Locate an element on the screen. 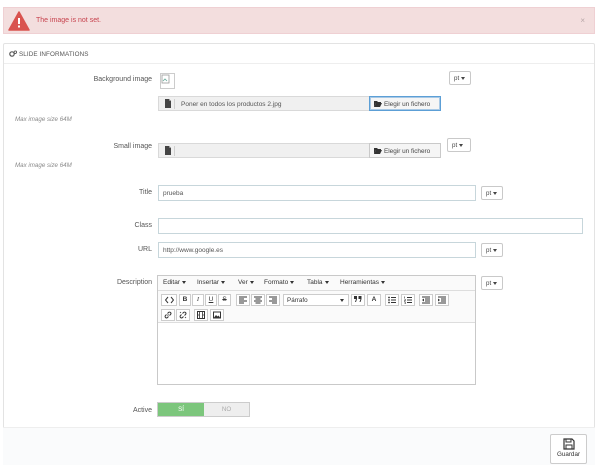 The height and width of the screenshot is (469, 600). background-image-file-name: Poner en todos los productos 2.jpg is located at coordinates (231, 104).